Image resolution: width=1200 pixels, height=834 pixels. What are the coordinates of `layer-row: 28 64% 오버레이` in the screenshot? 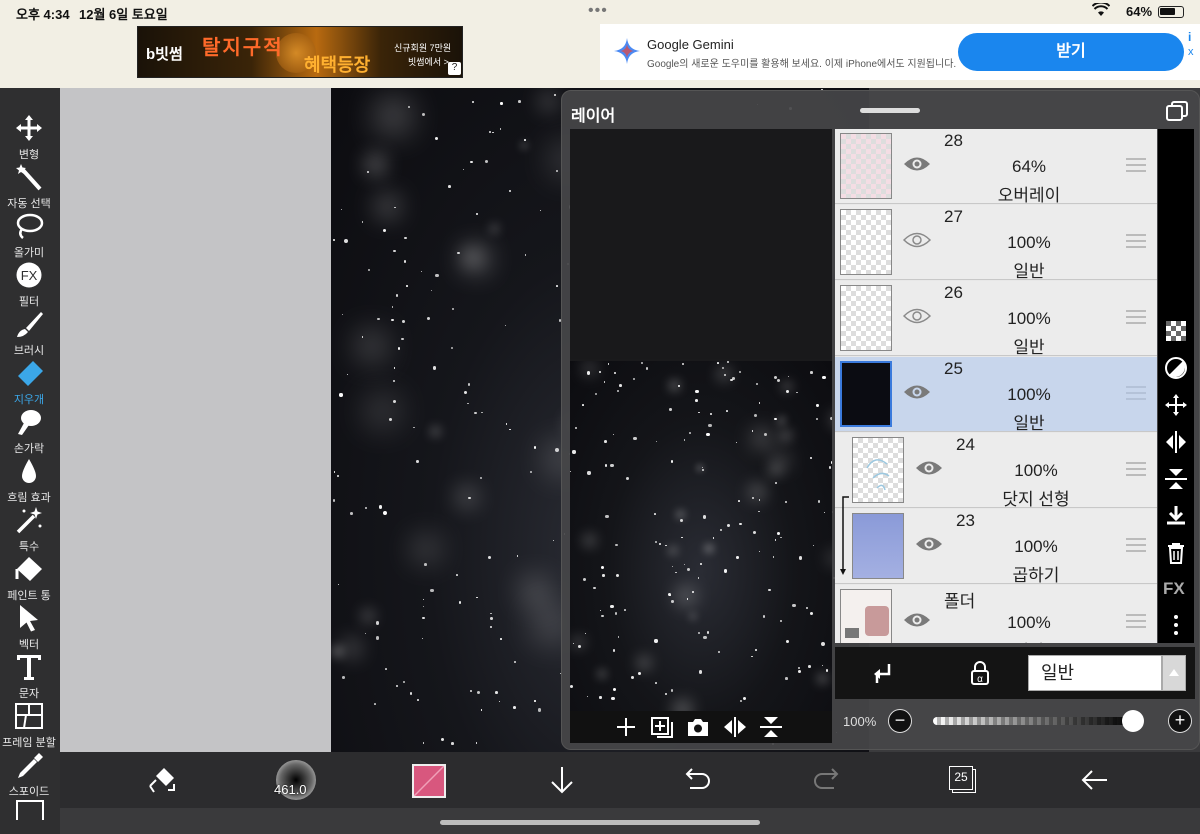 It's located at (996, 167).